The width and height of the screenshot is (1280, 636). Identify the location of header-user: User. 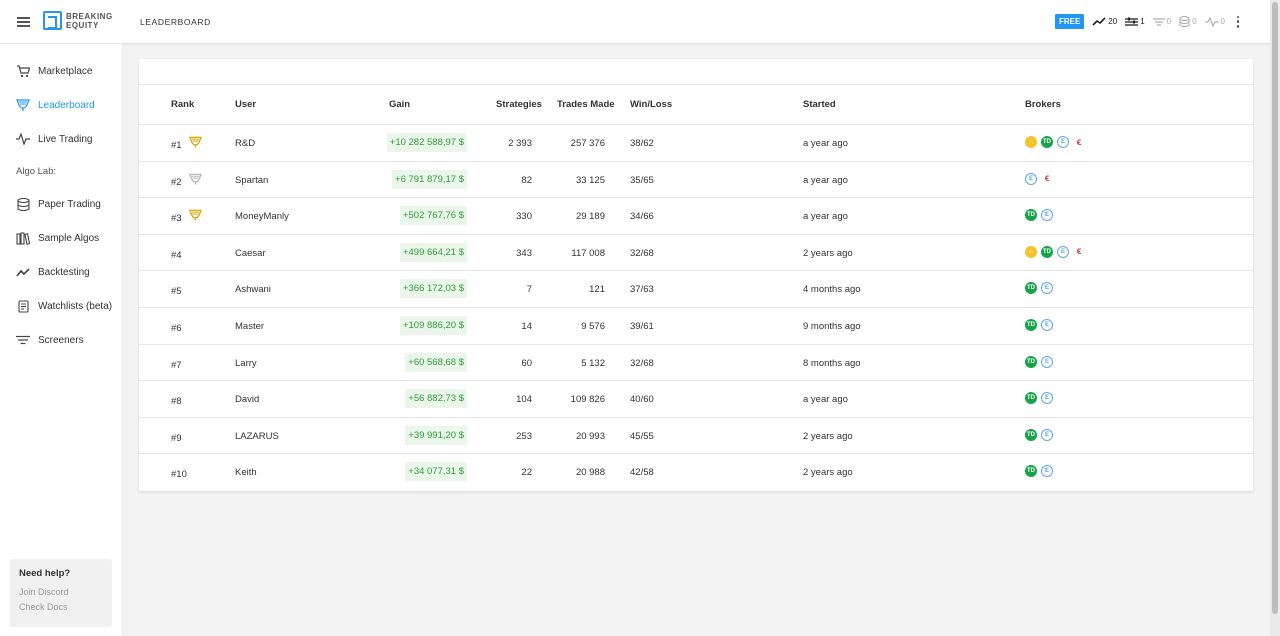
(245, 104).